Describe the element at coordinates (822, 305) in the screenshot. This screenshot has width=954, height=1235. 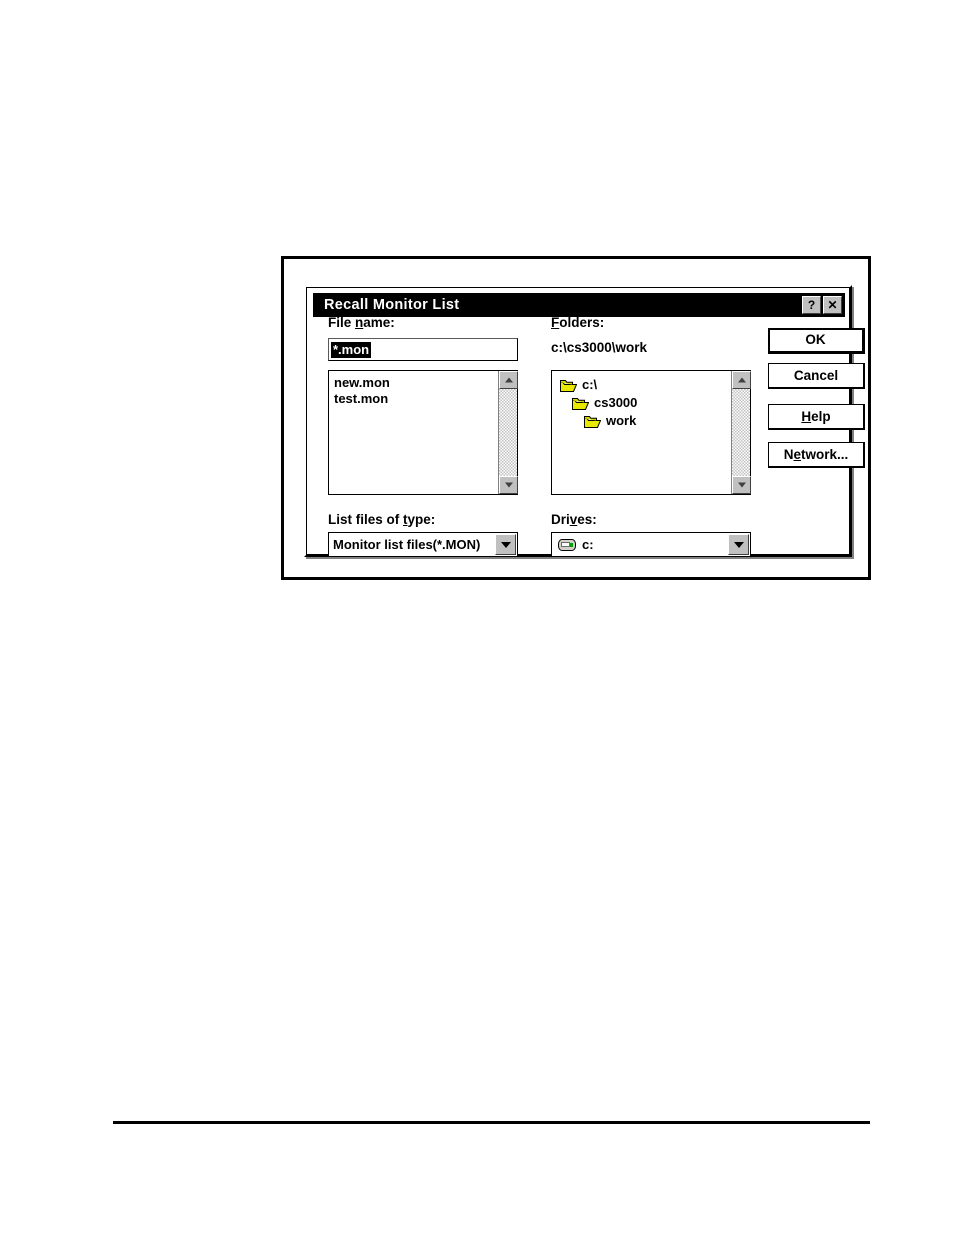
I see `titlebar-button-group: ? ✕` at that location.